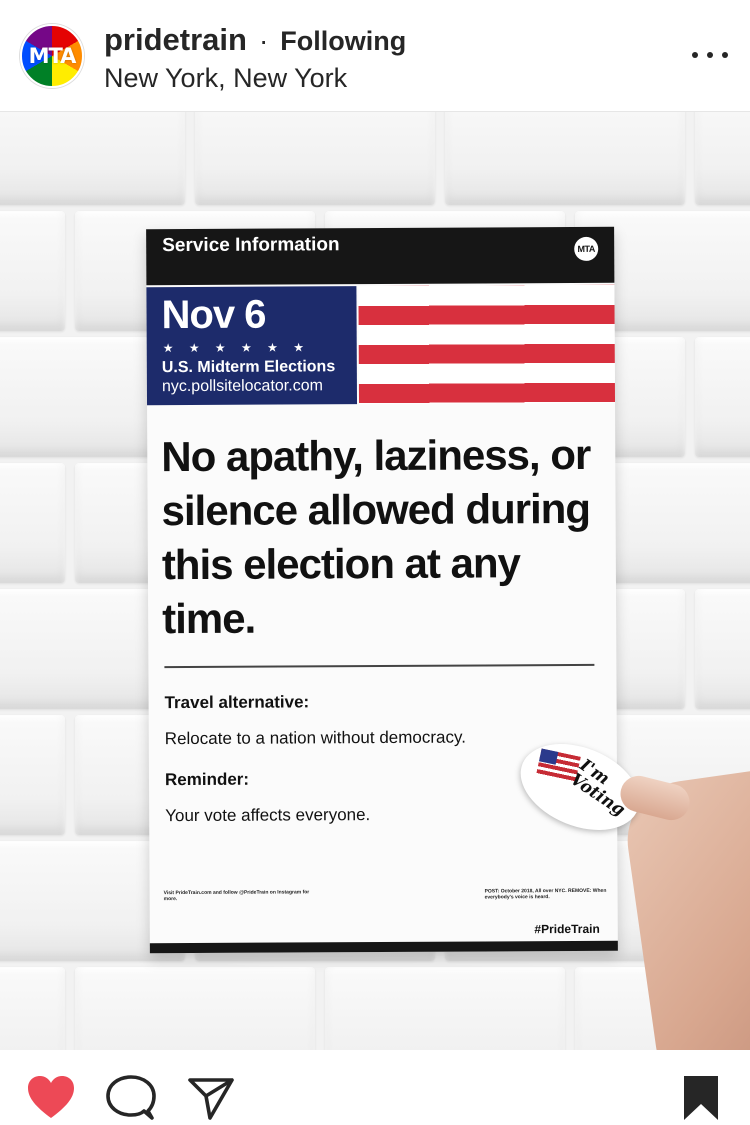  I want to click on more-options-icon, so click(710, 55).